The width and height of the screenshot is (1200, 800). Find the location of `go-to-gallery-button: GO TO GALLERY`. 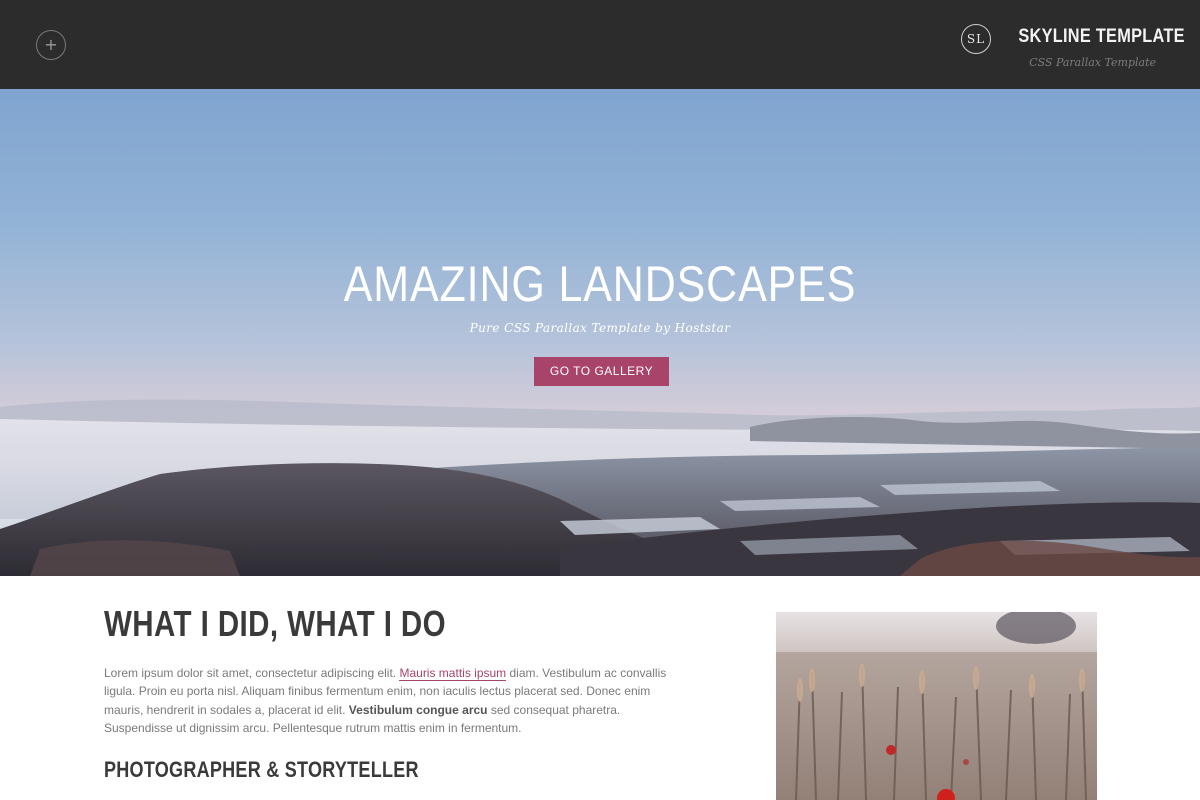

go-to-gallery-button: GO TO GALLERY is located at coordinates (601, 371).